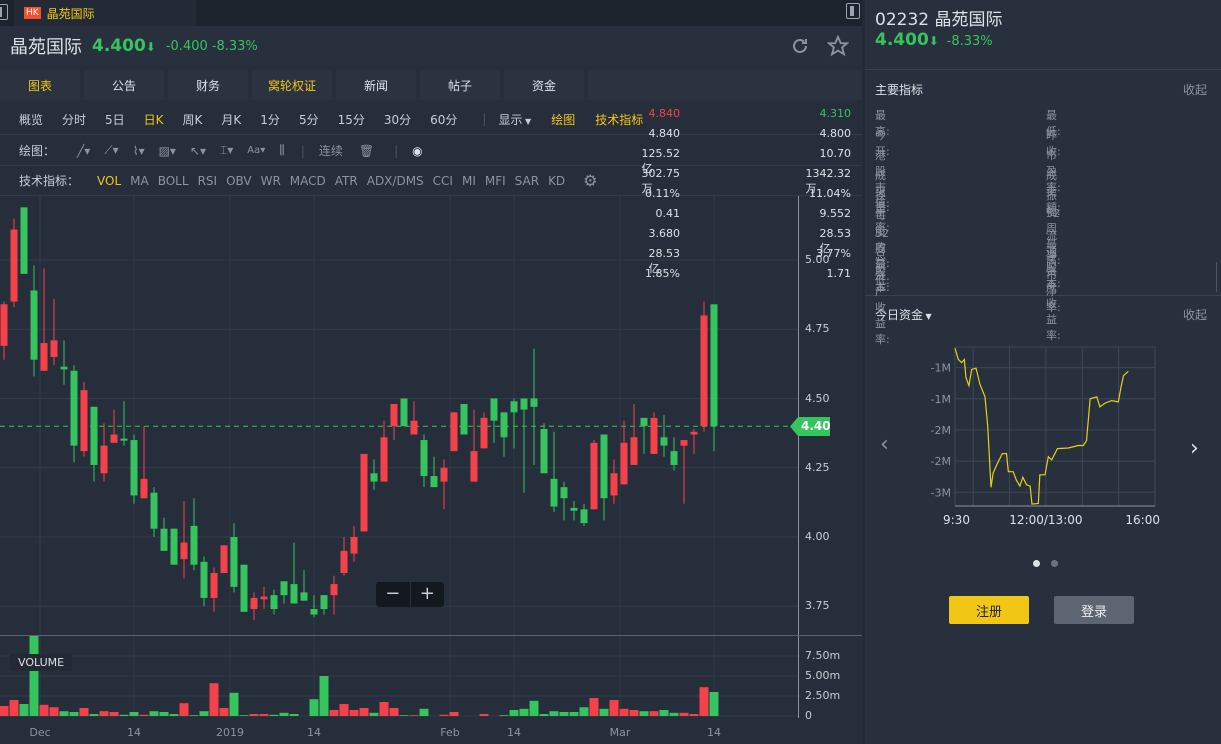  What do you see at coordinates (167, 151) in the screenshot?
I see `fibonacci-tool-icon: ▨▾` at bounding box center [167, 151].